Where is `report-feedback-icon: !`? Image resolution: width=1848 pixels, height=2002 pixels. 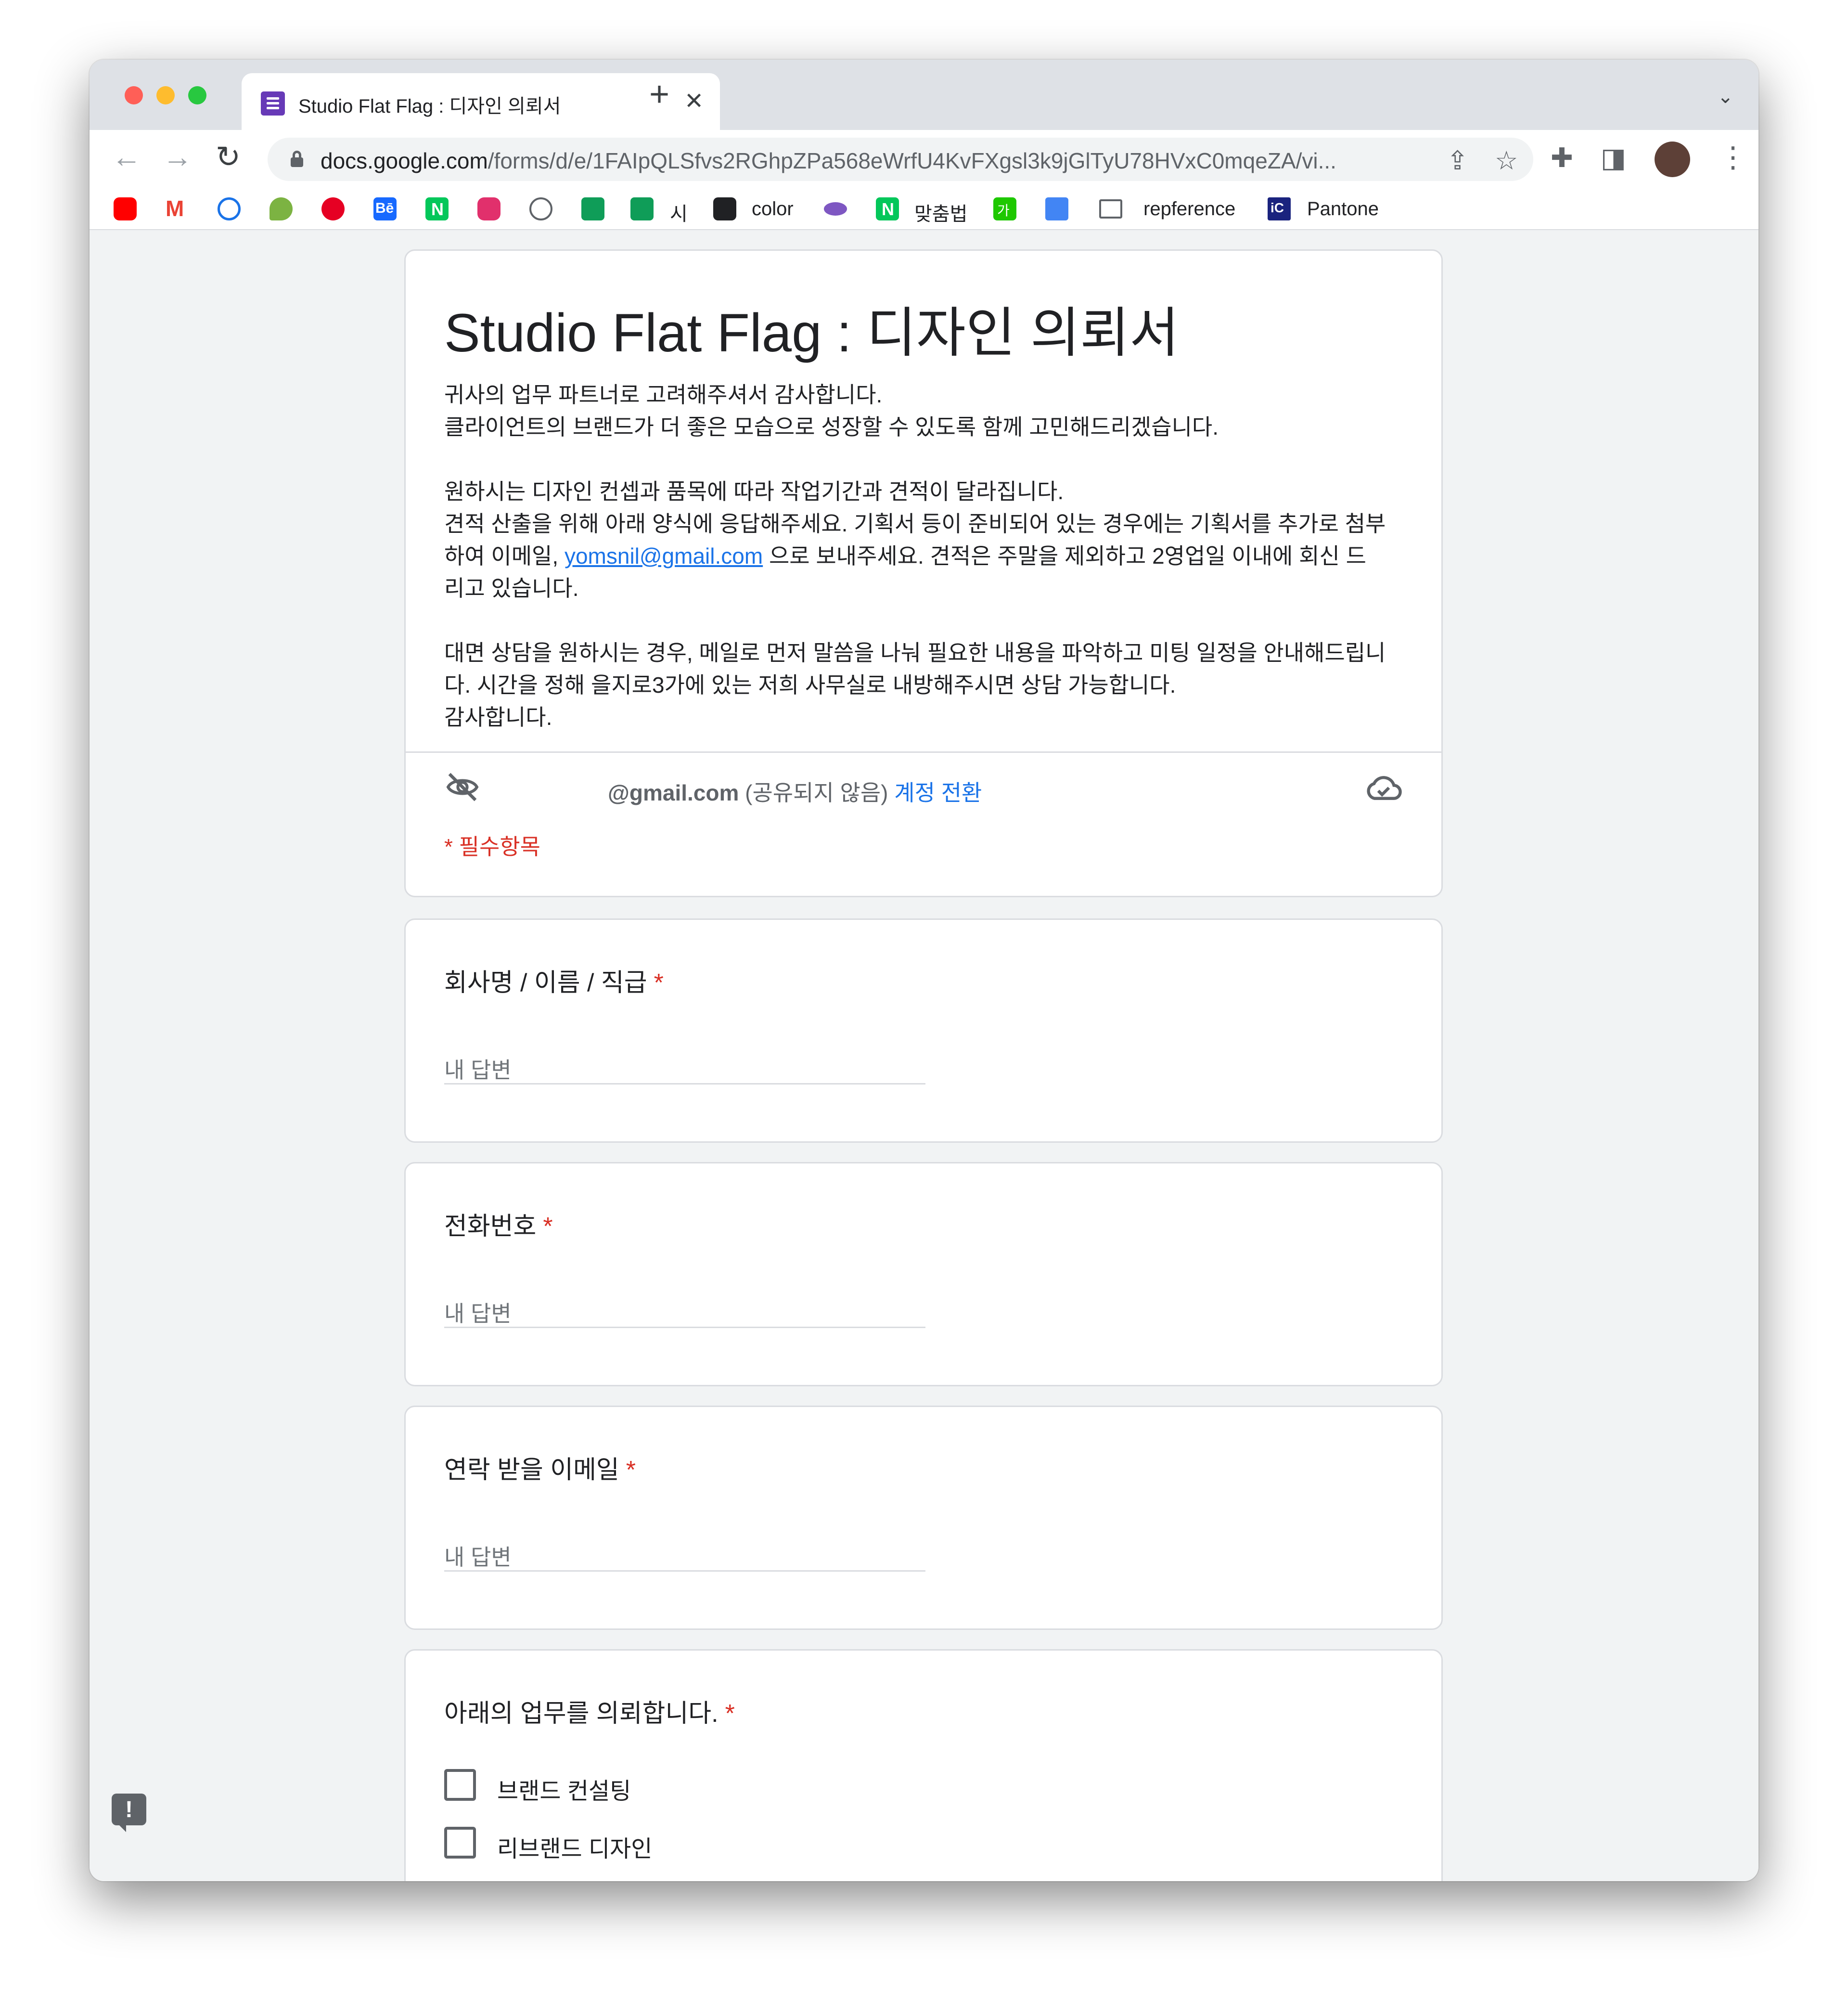 report-feedback-icon: ! is located at coordinates (129, 1813).